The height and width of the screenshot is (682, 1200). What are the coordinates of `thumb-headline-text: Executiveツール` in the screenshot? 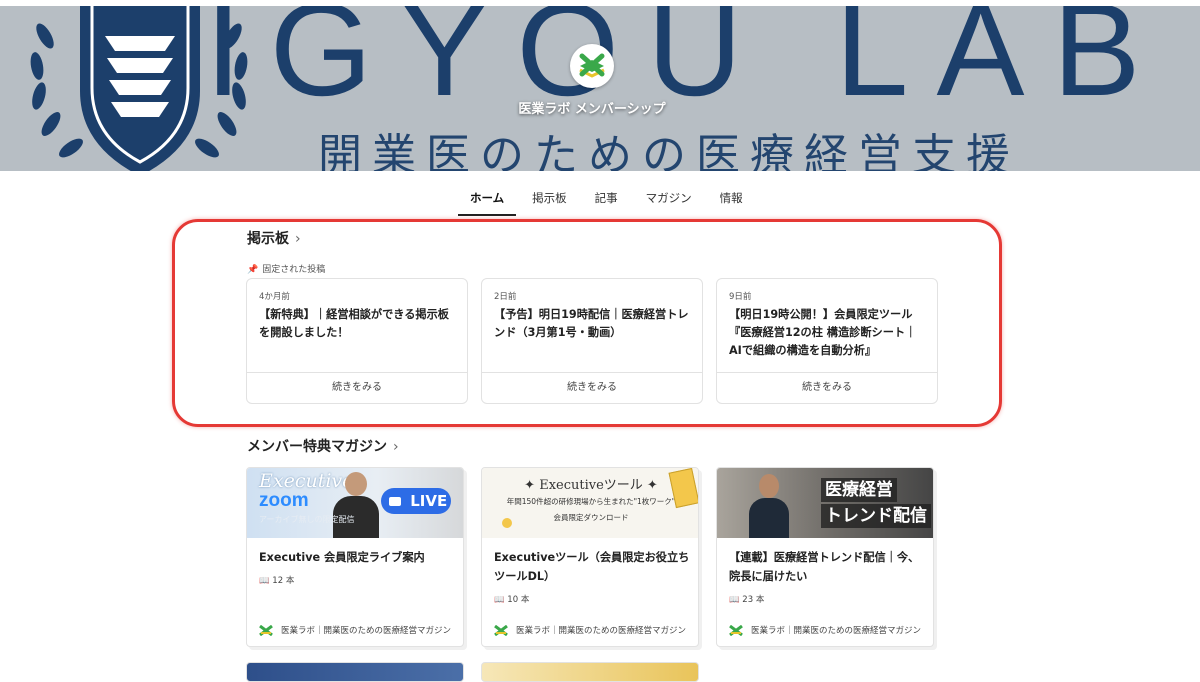 It's located at (591, 485).